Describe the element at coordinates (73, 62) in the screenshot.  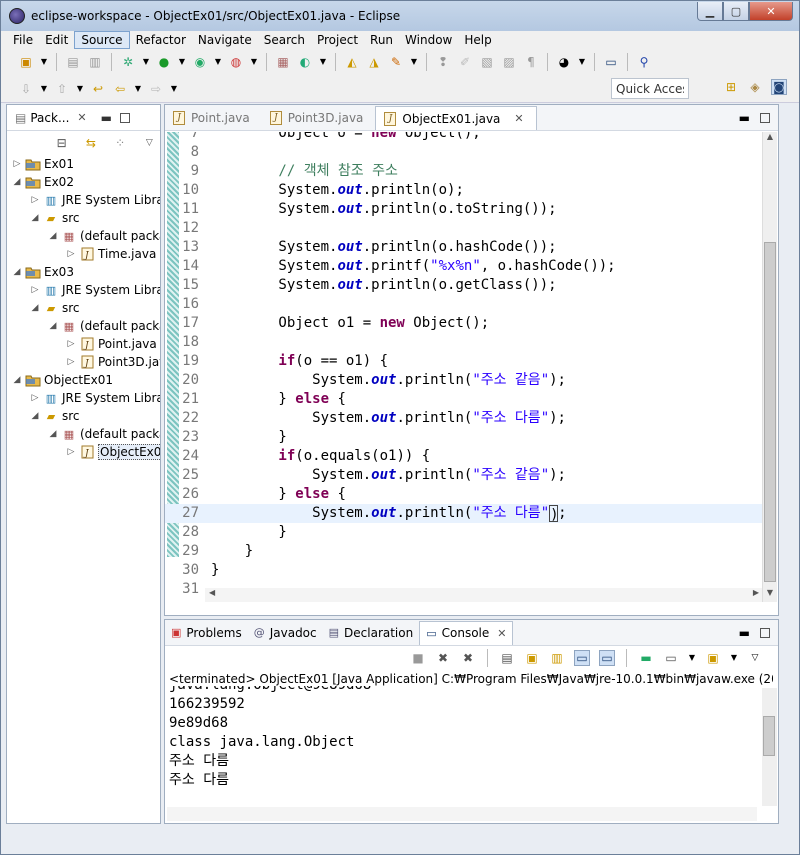
I see `save-icon: ▤` at that location.